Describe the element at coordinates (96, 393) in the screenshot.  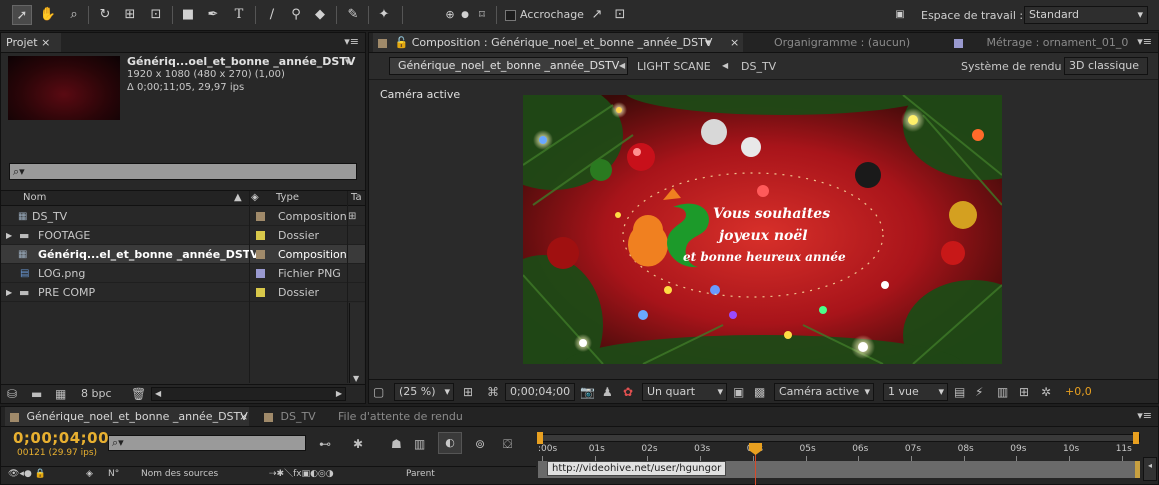
I see `bit-depth: 8 bpc` at that location.